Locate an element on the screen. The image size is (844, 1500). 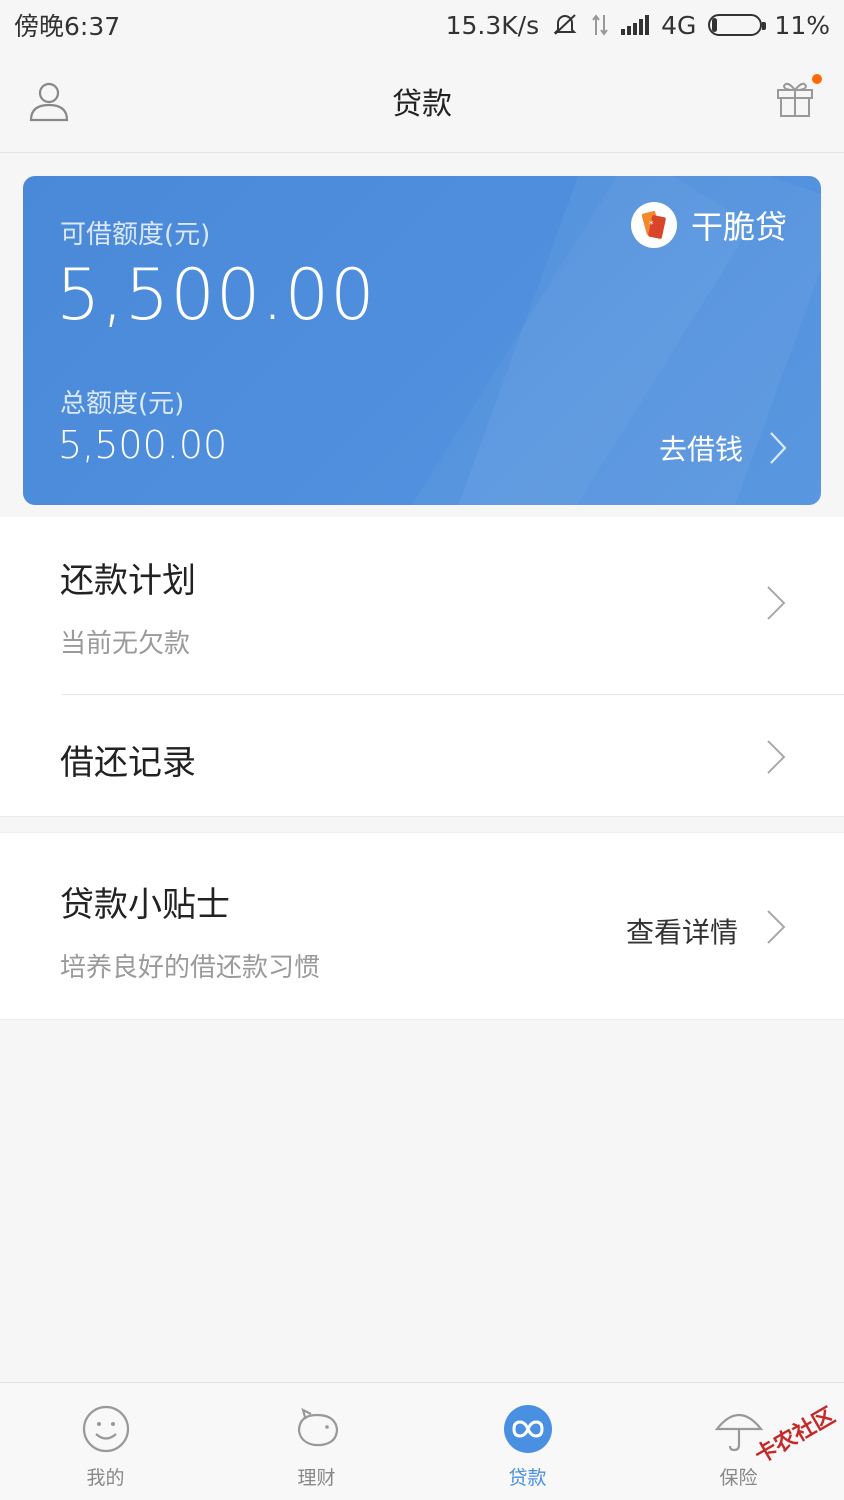
nav-item-mine: 我的 is located at coordinates (105, 1441).